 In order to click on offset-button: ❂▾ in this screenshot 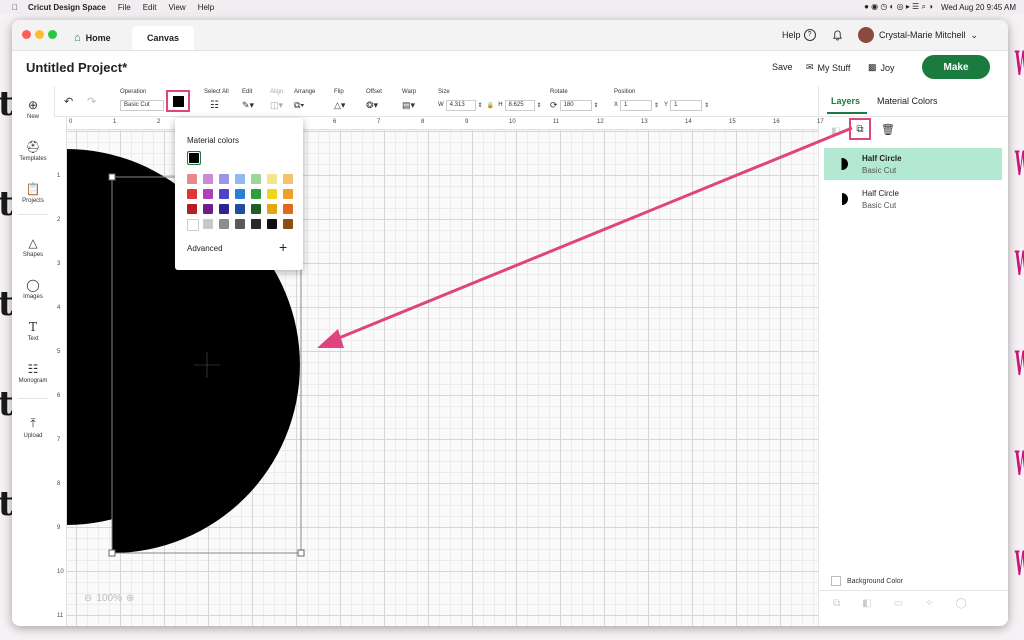, I will do `click(372, 105)`.